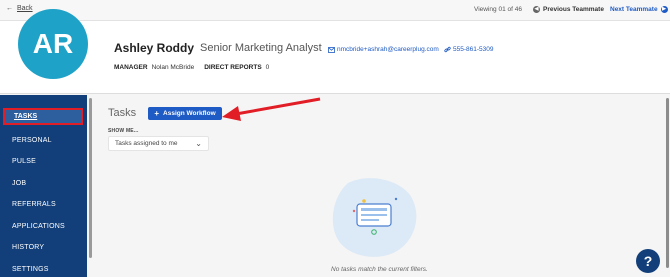 This screenshot has width=670, height=277. I want to click on help-button: ?, so click(648, 261).